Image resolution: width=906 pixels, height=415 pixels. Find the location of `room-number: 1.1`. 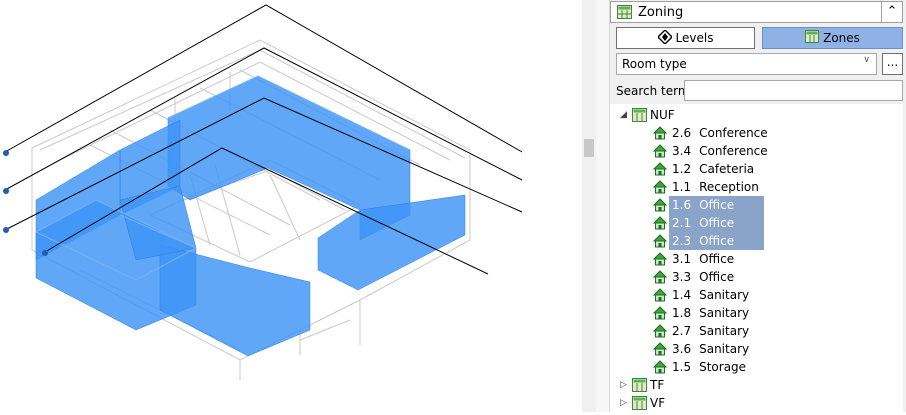

room-number: 1.1 is located at coordinates (682, 187).